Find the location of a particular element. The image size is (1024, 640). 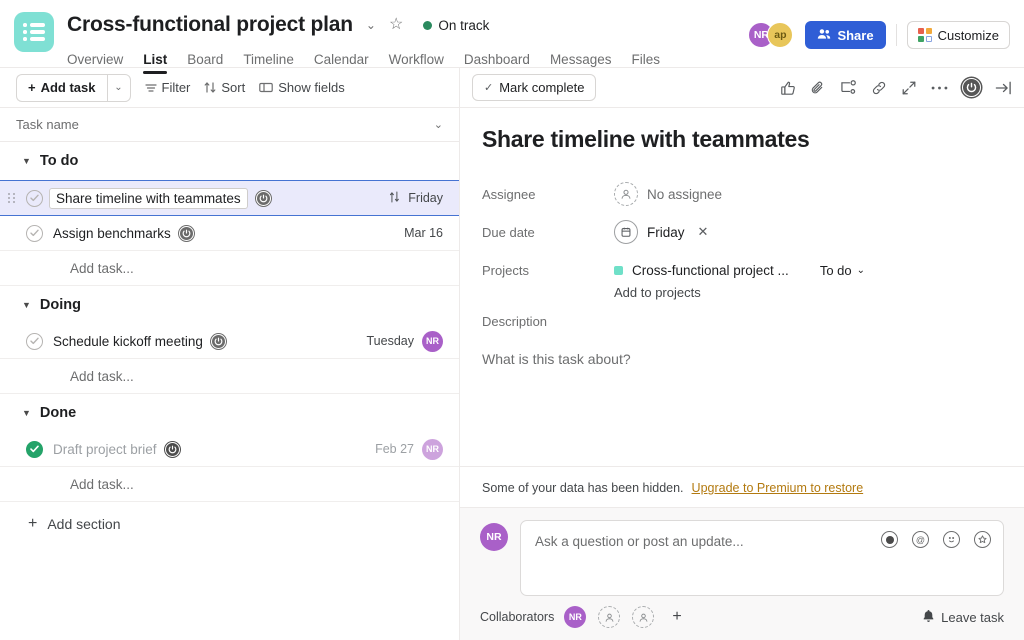

task-name: Assign benchmarks is located at coordinates (112, 233).